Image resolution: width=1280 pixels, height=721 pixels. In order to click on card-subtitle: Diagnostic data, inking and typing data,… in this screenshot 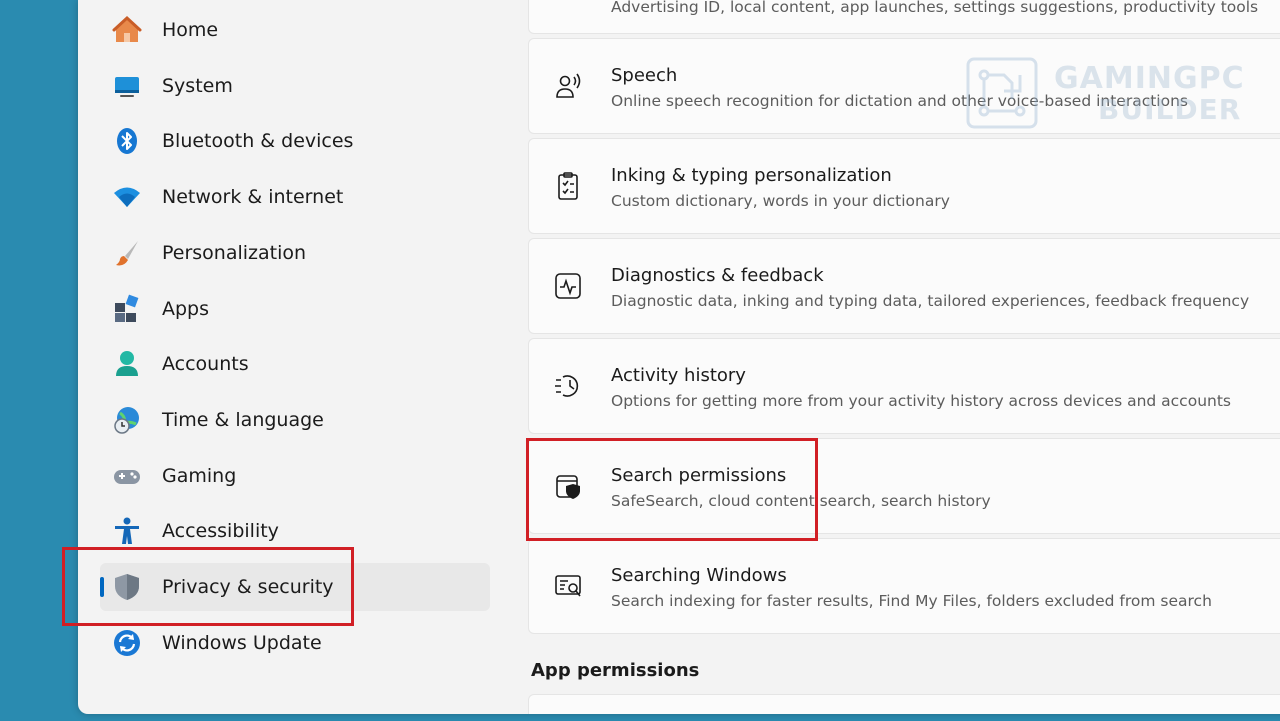, I will do `click(930, 301)`.